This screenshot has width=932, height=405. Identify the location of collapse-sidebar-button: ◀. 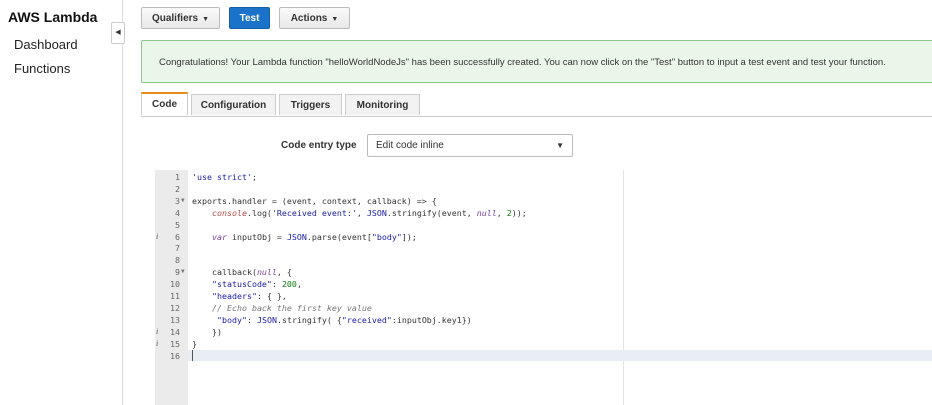
(118, 33).